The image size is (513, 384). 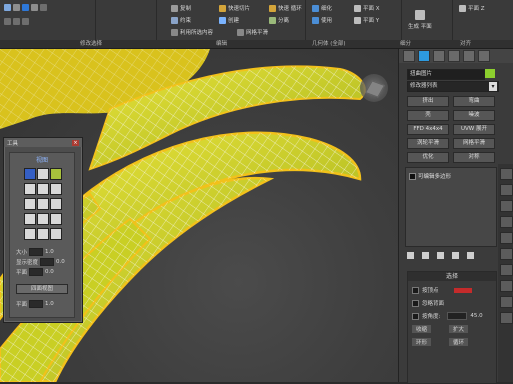 I want to click on pinch-tool-icon, so click(x=30, y=189).